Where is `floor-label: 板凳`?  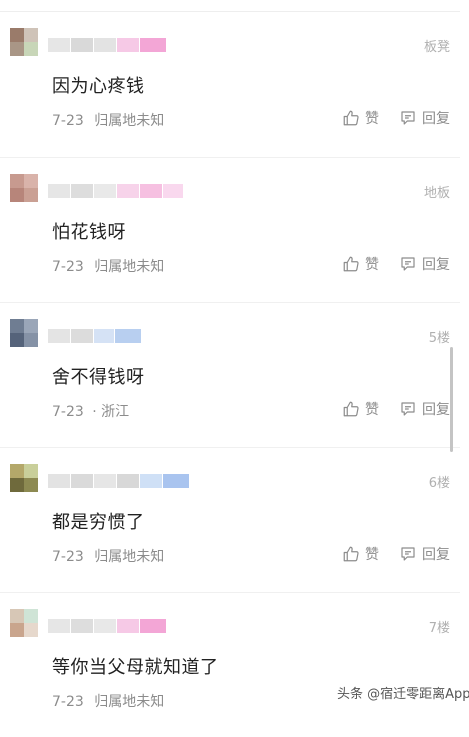 floor-label: 板凳 is located at coordinates (436, 47).